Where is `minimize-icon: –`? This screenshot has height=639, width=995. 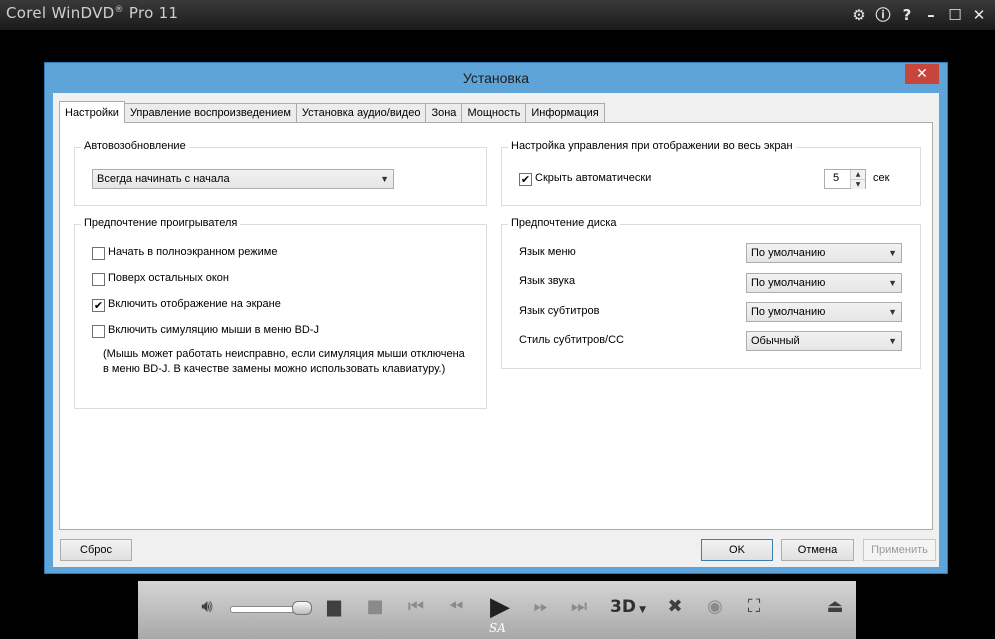 minimize-icon: – is located at coordinates (931, 15).